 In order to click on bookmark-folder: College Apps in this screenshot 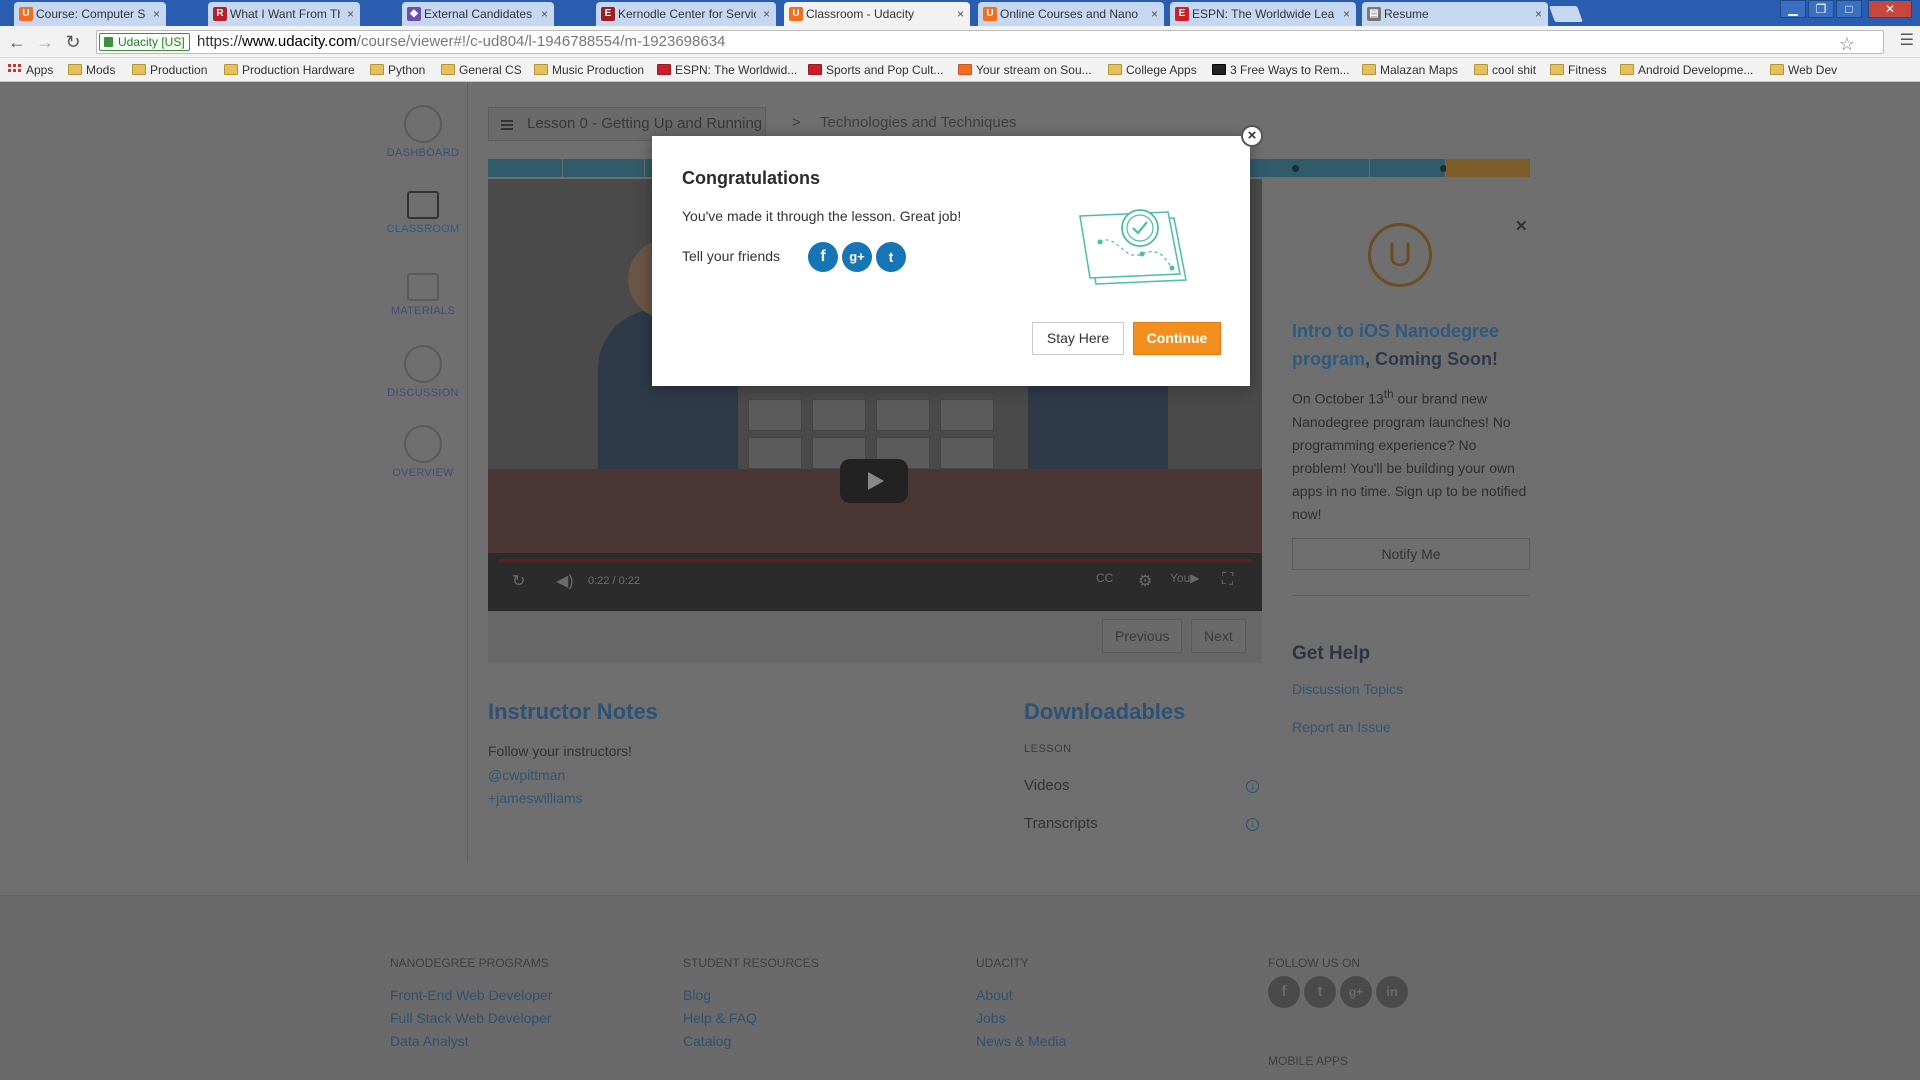, I will do `click(1152, 70)`.